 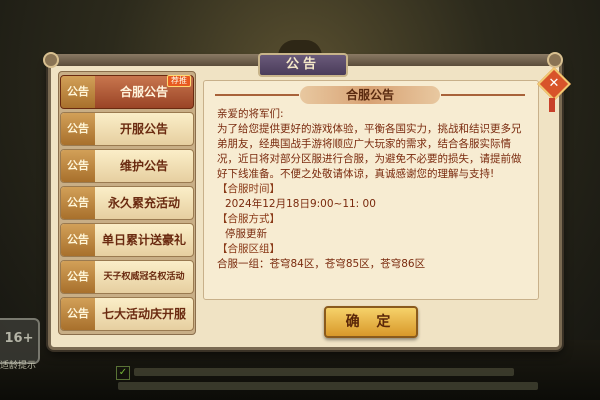 I want to click on merge-time-value: 2024年12月18日9:00~11: 00, so click(x=300, y=204).